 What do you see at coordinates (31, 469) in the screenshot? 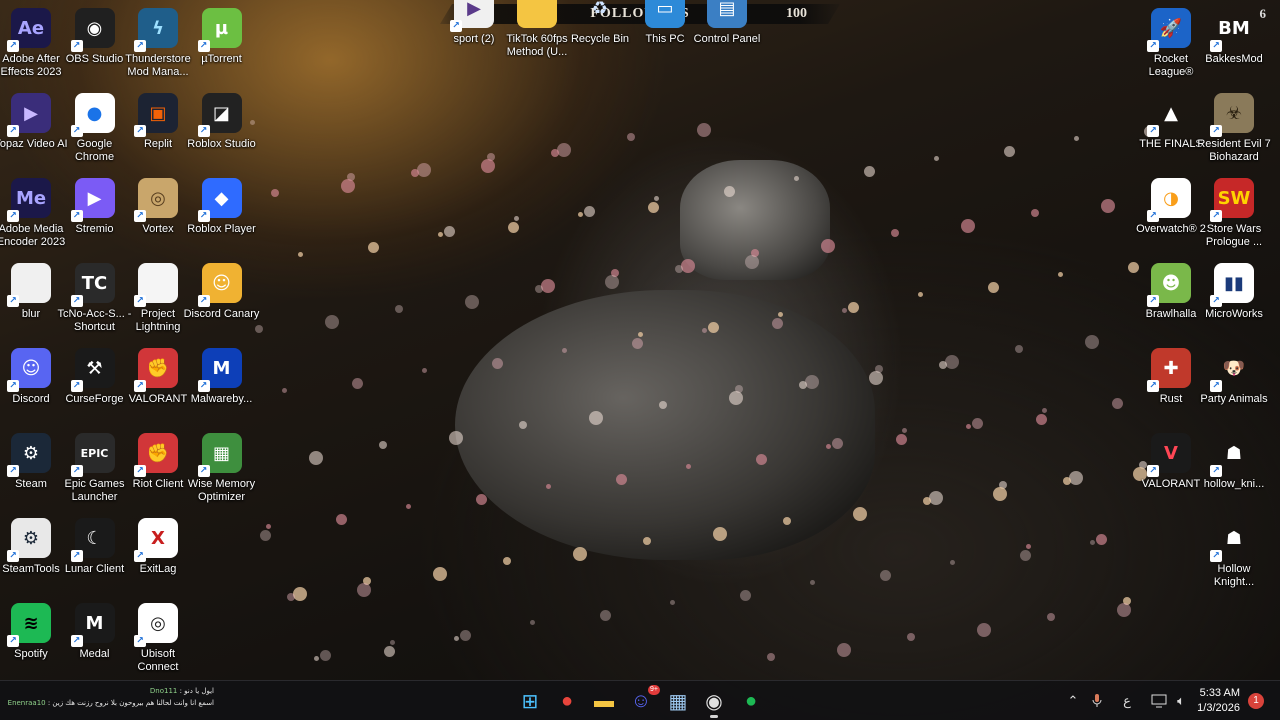
I see `desktop-icon: ⚙ ↗ Steam` at bounding box center [31, 469].